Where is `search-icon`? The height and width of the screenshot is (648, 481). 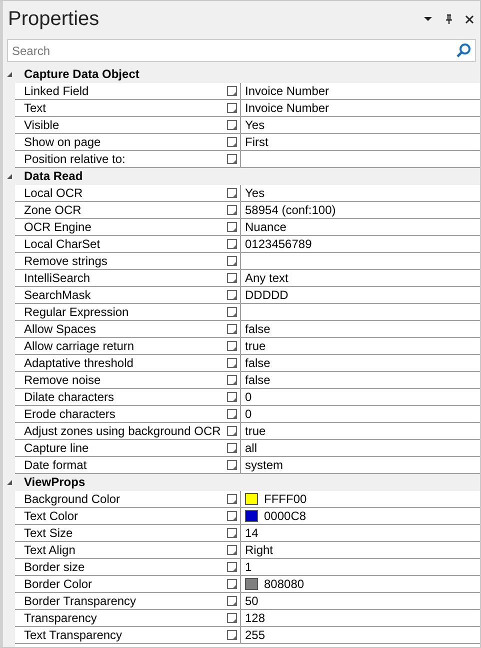
search-icon is located at coordinates (463, 50).